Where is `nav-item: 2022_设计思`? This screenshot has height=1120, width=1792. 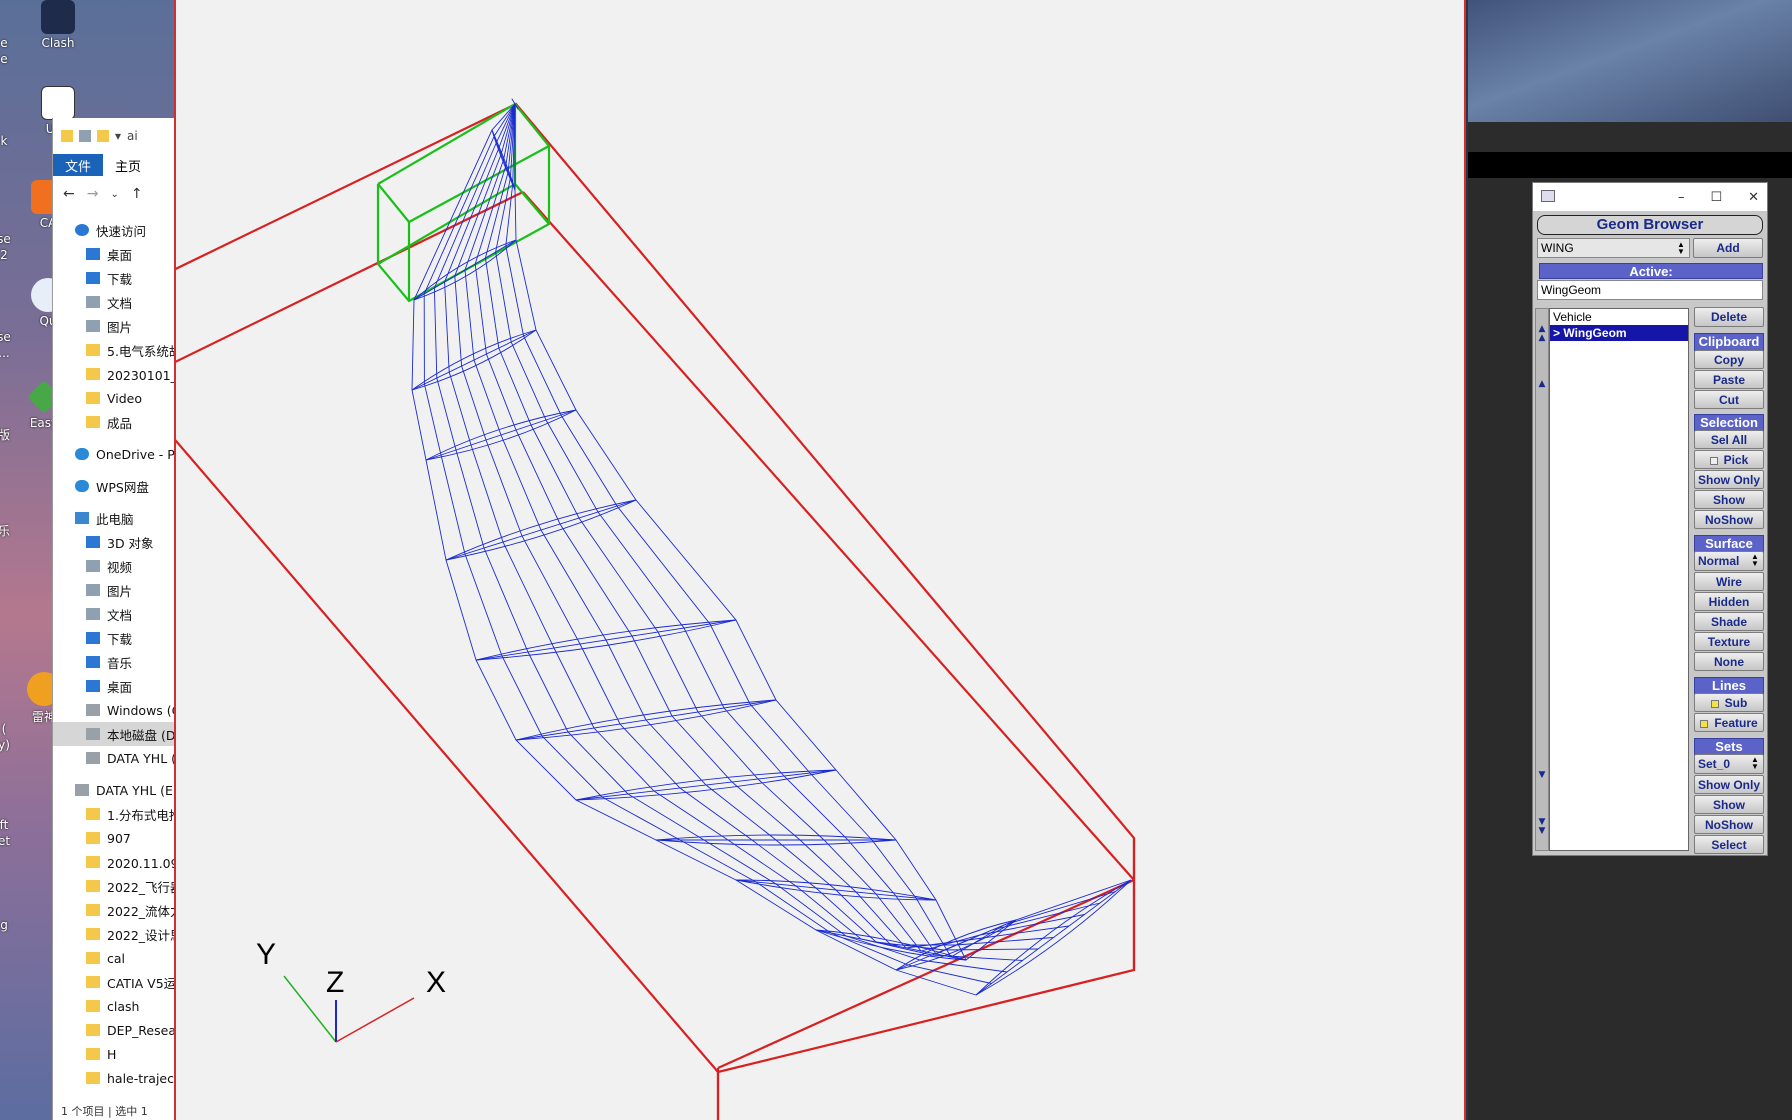 nav-item: 2022_设计思 is located at coordinates (115, 934).